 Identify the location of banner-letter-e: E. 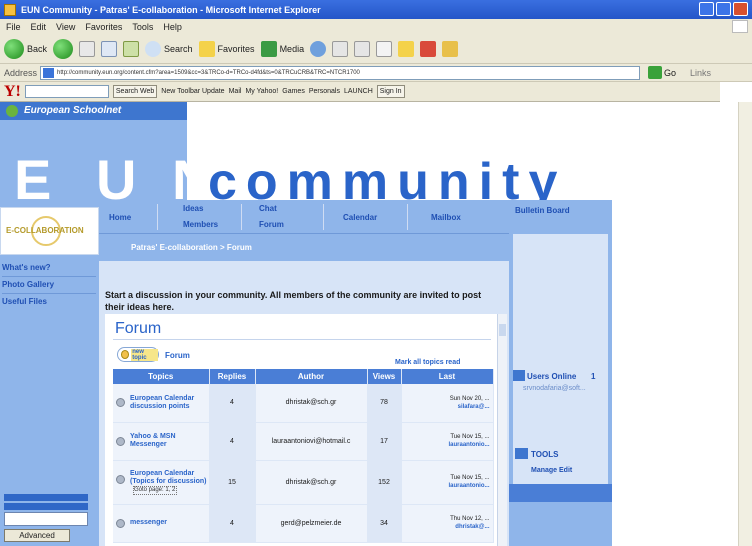
(33, 179).